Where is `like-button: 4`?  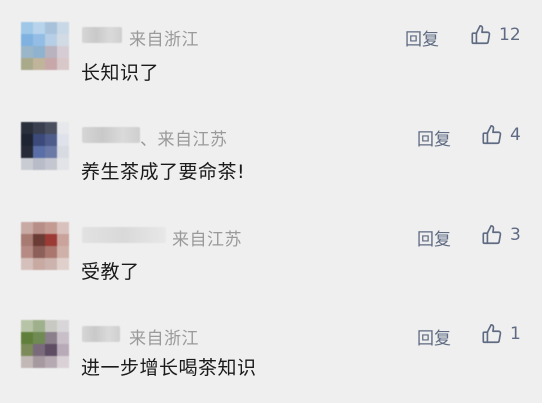 like-button: 4 is located at coordinates (501, 135).